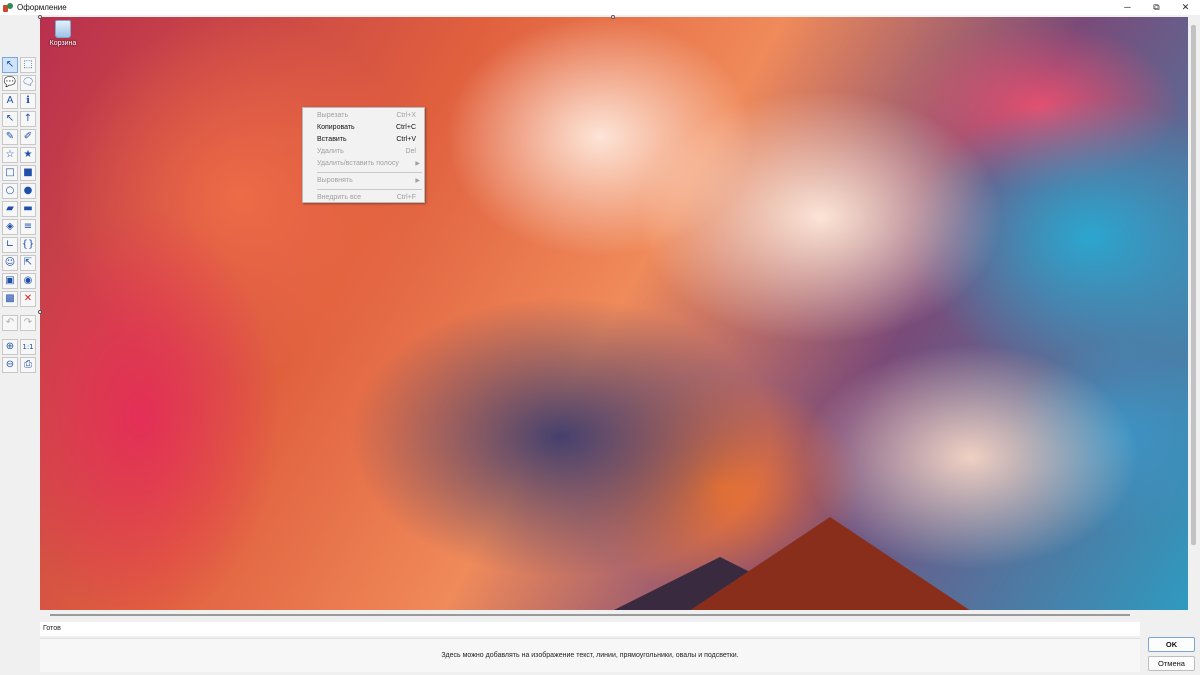  I want to click on star-outline-tool-icon: ☆, so click(10, 155).